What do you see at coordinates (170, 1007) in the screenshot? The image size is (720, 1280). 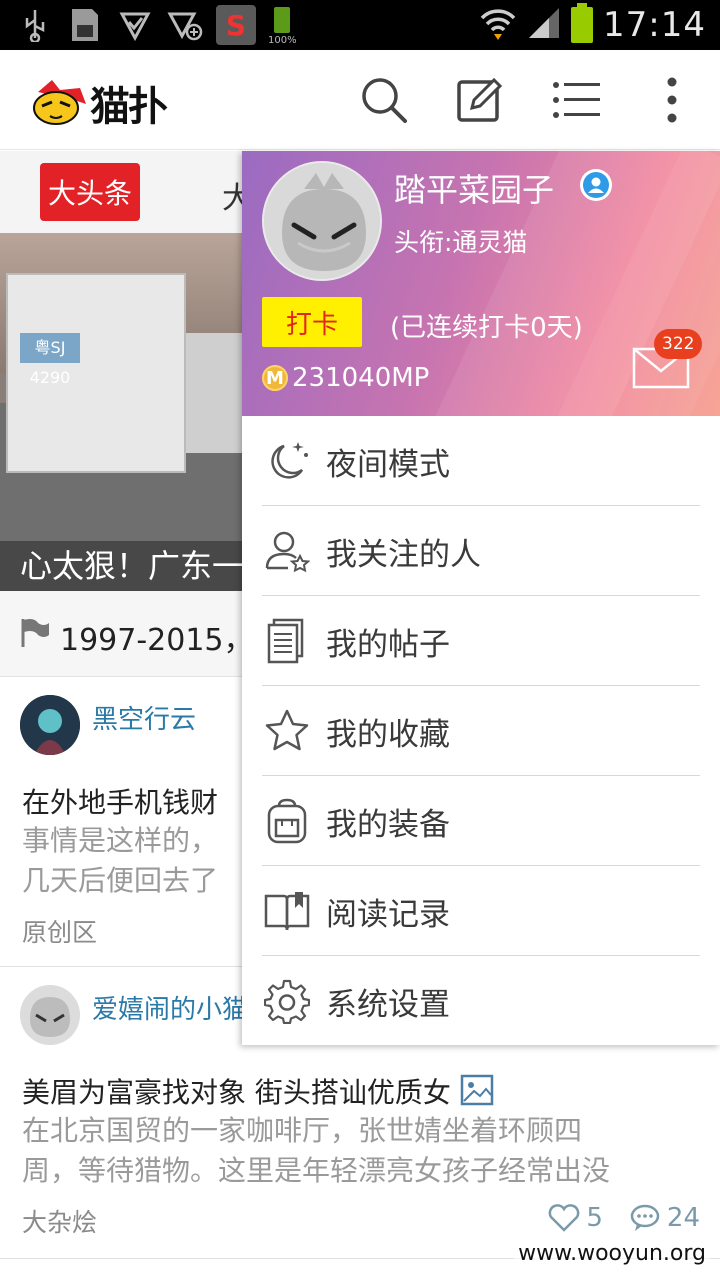 I see `author-name: 爱嬉闹的小猫` at bounding box center [170, 1007].